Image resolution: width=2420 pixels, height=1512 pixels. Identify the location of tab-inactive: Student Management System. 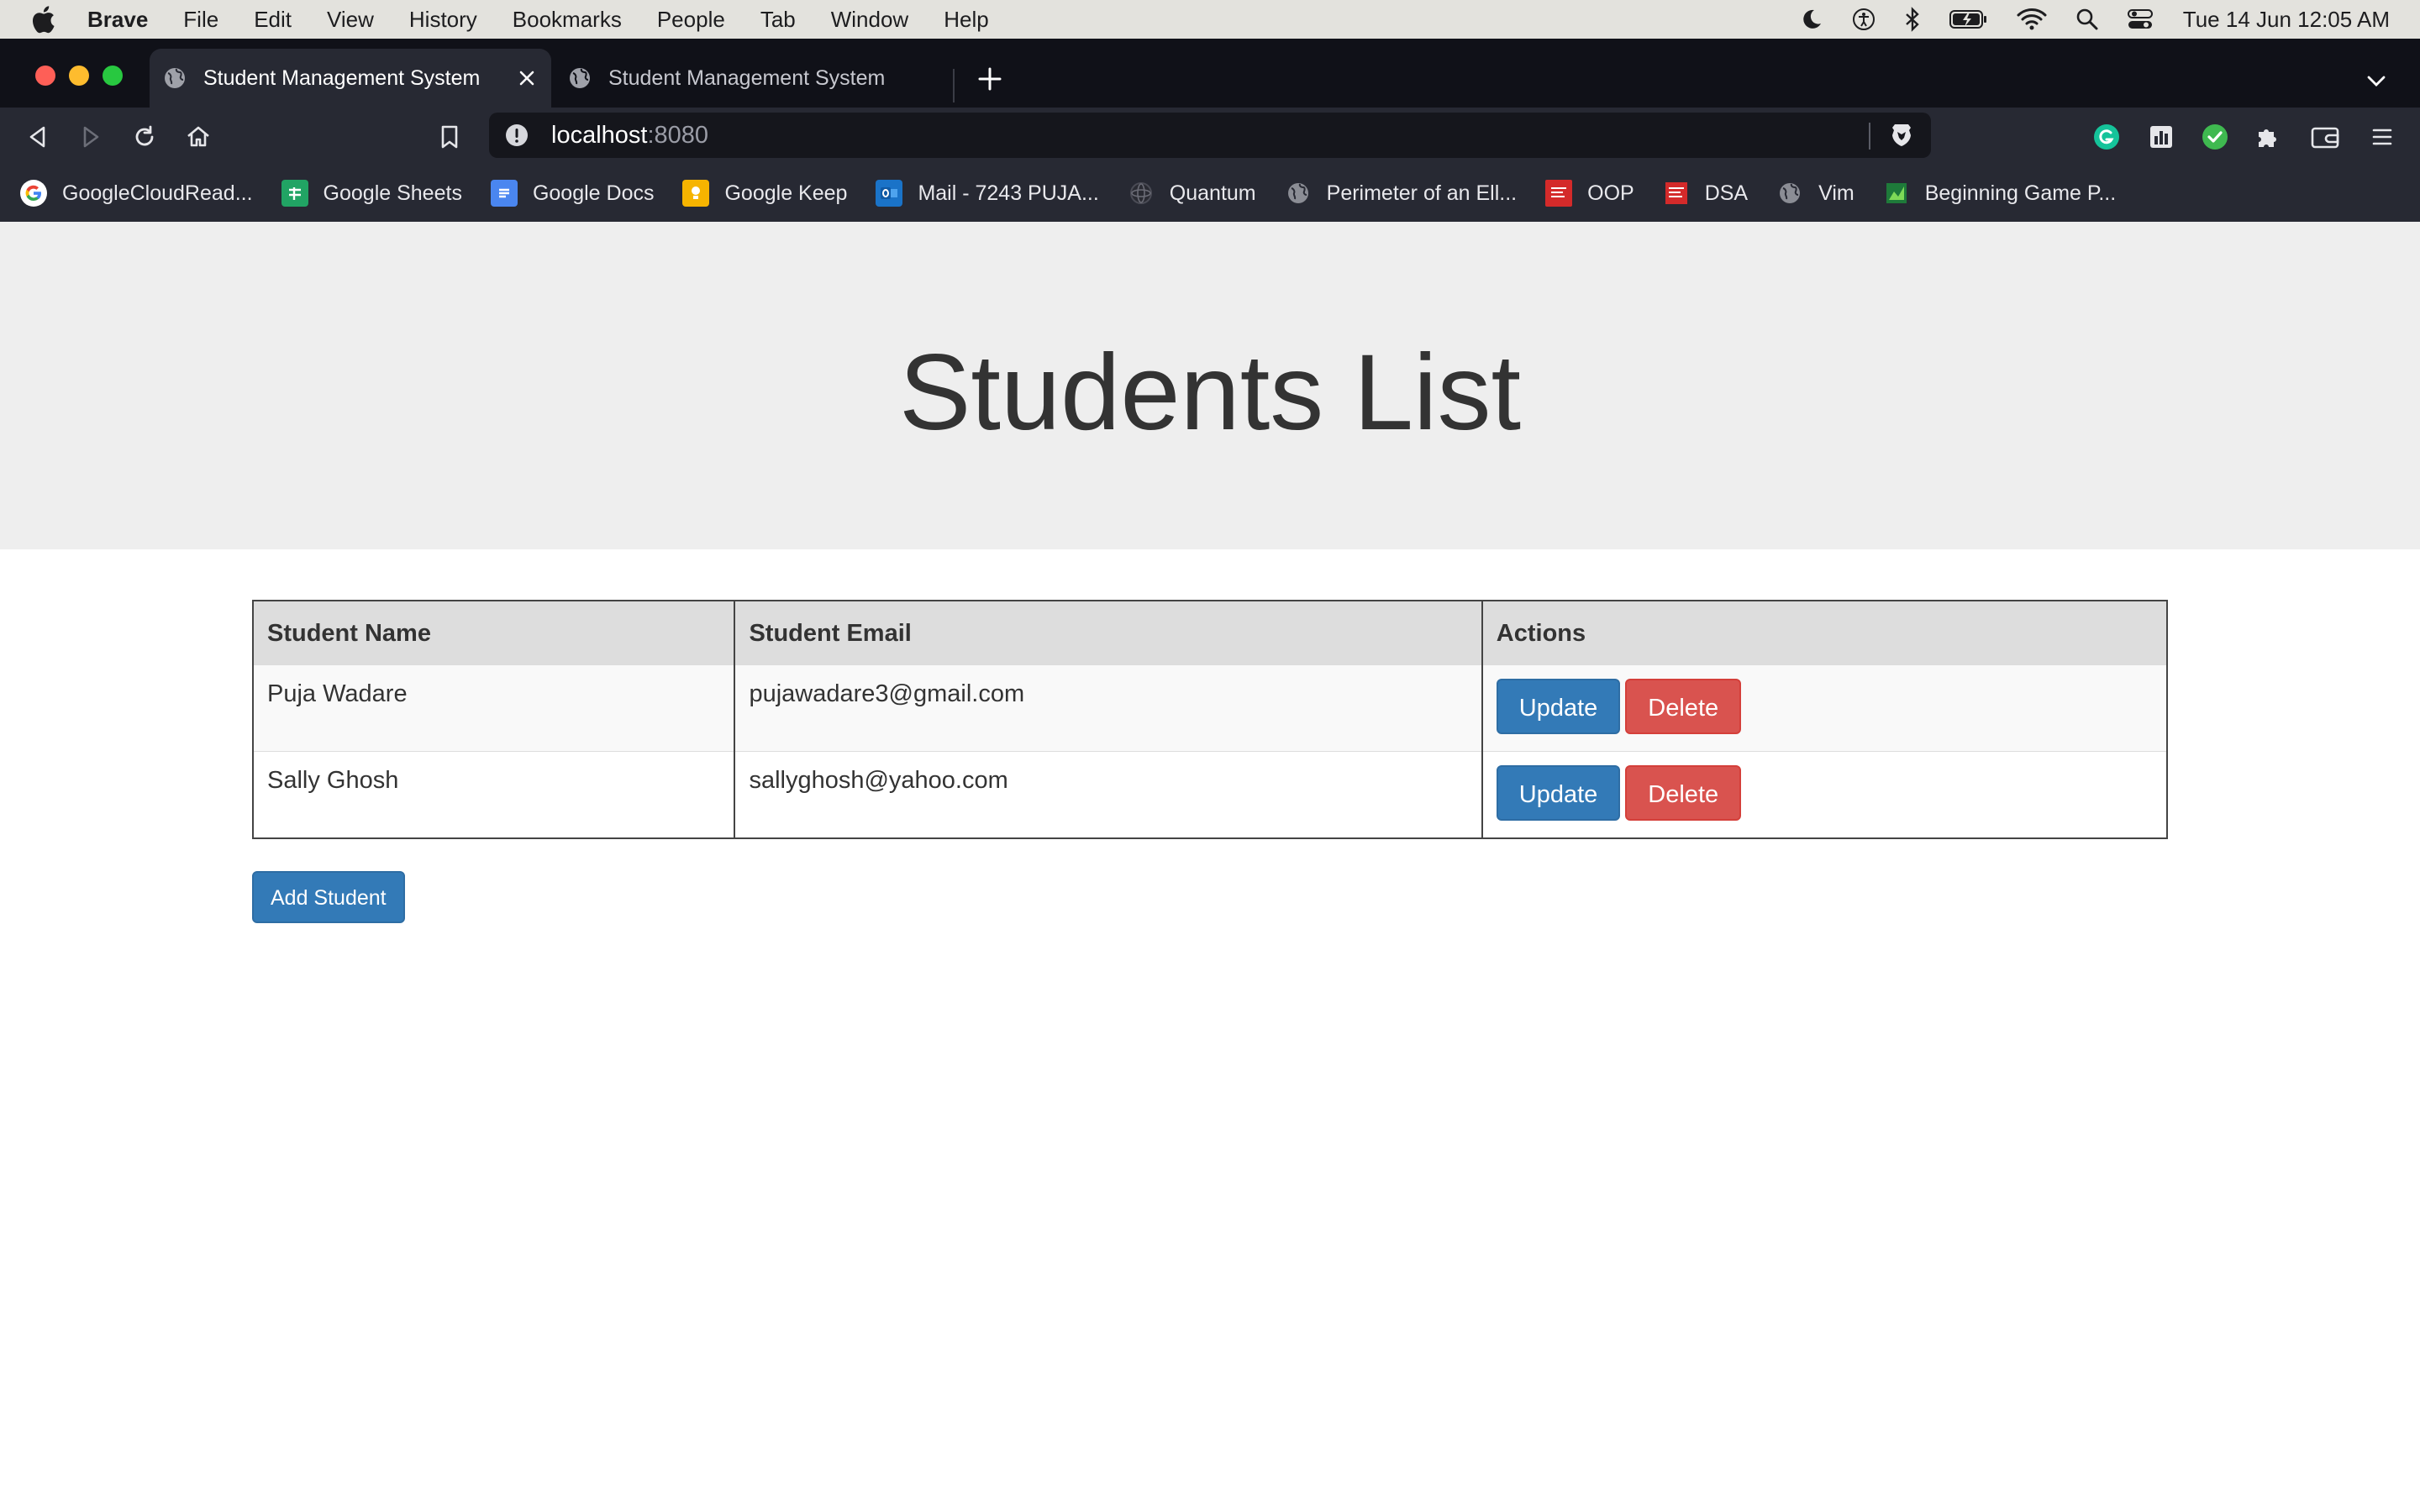
(755, 78).